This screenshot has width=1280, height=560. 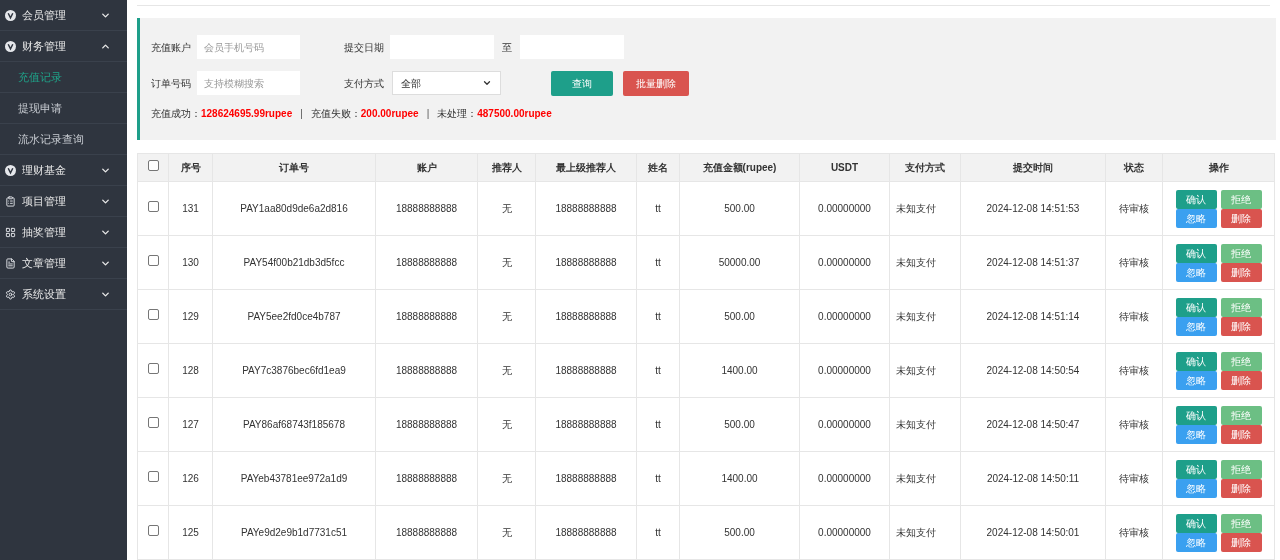 I want to click on input-field: 支持模糊搜索, so click(x=248, y=83).